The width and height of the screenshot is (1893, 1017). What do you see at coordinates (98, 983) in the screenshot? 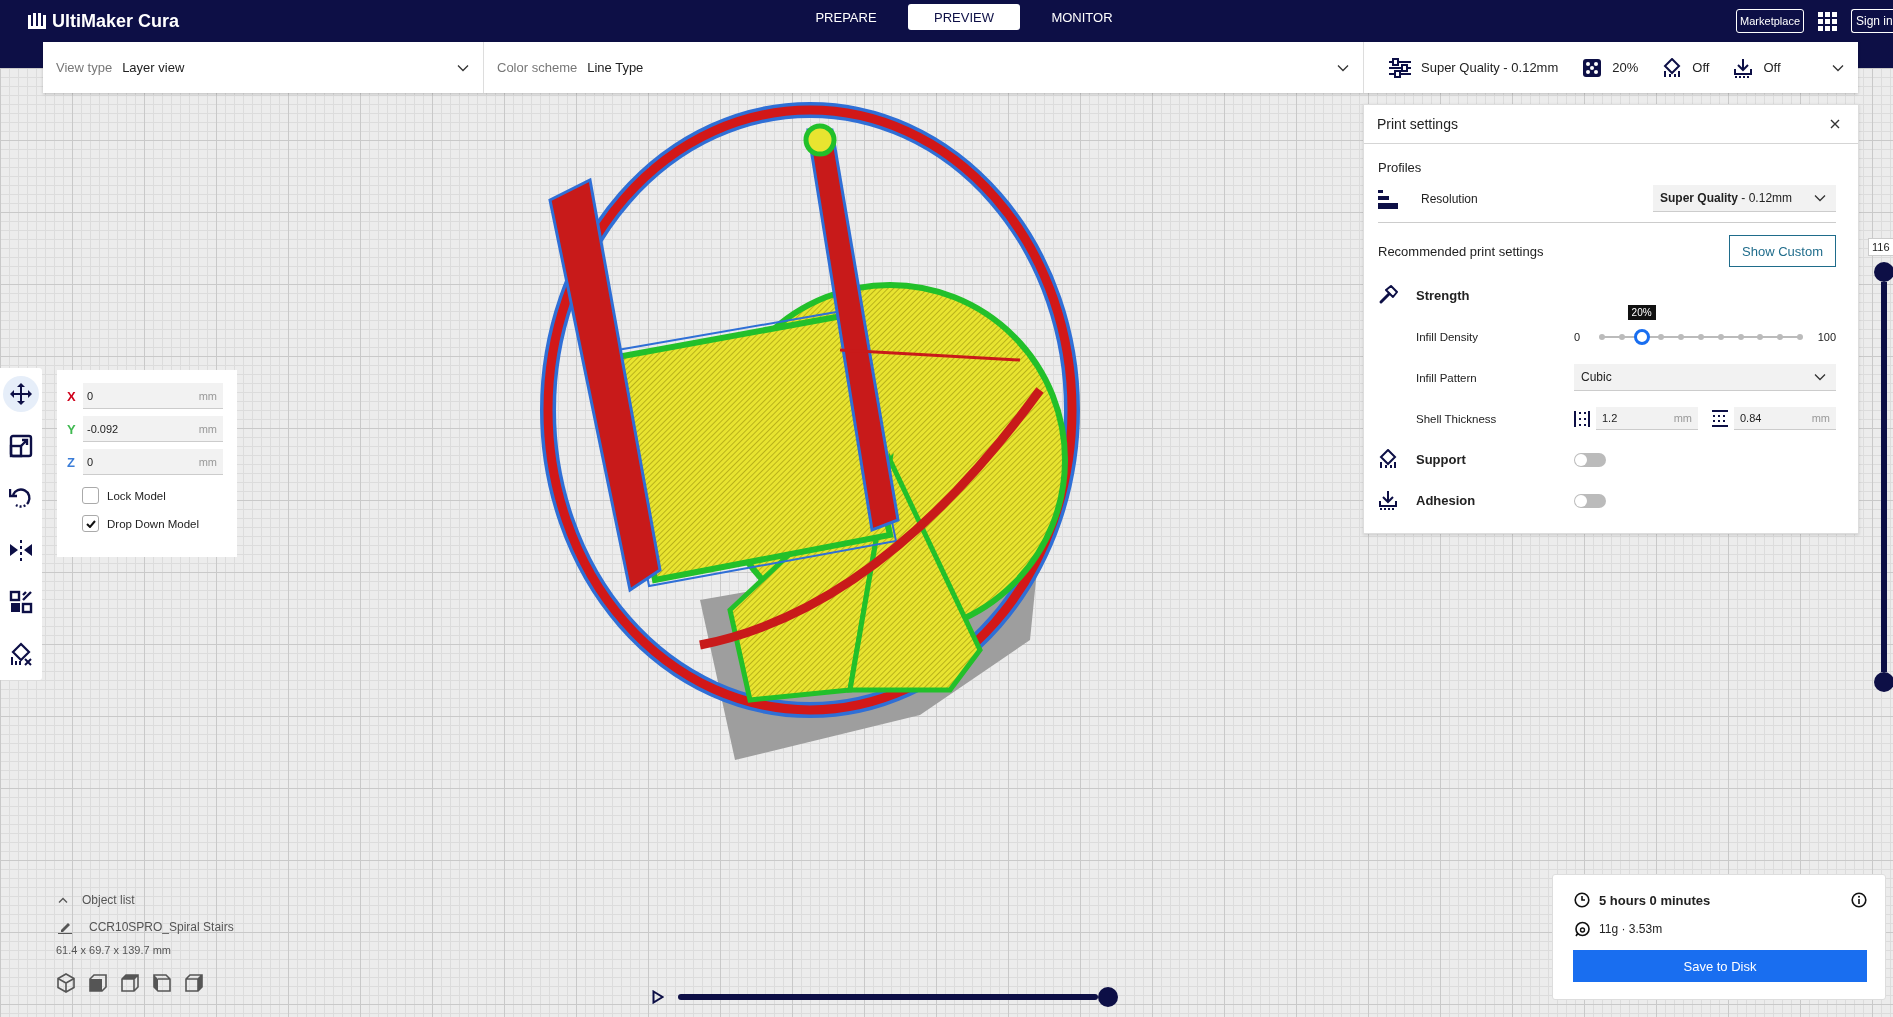
I see `cube-front-view-icon` at bounding box center [98, 983].